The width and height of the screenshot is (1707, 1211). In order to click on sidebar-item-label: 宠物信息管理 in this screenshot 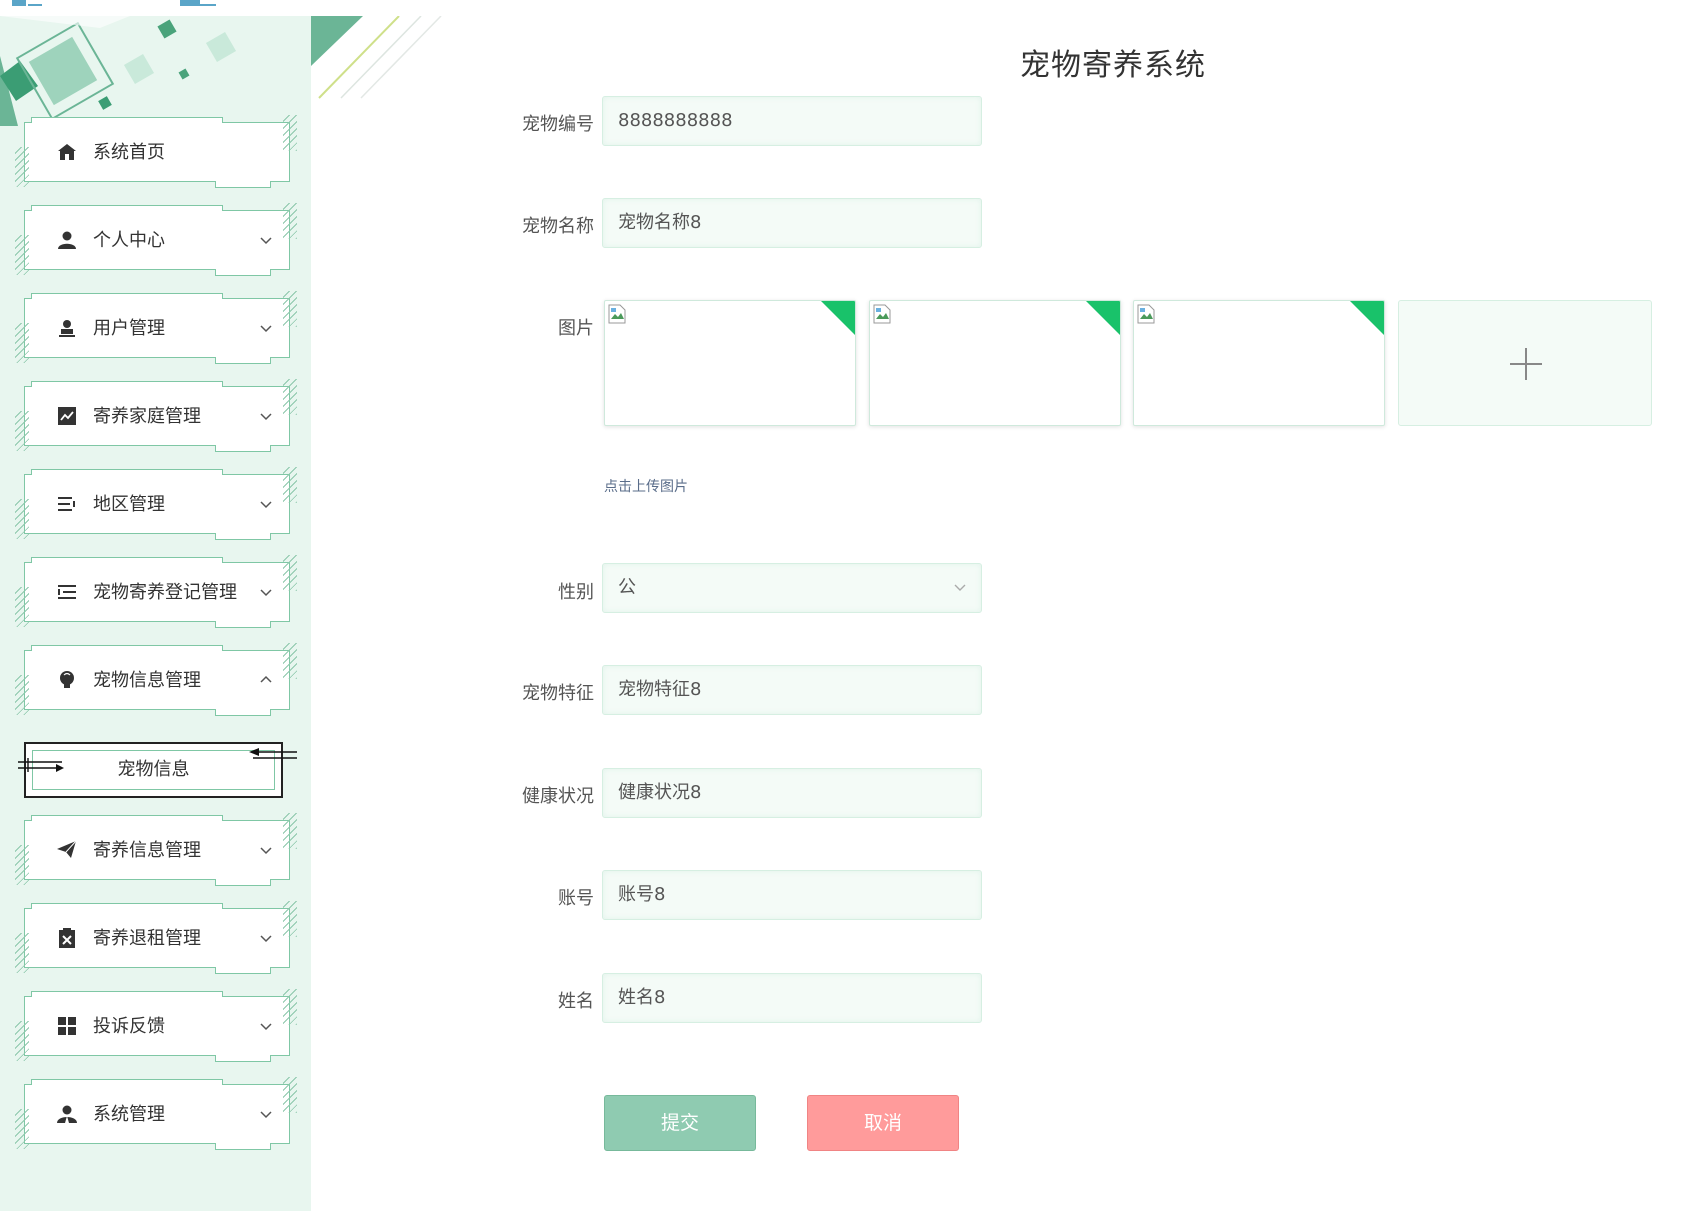, I will do `click(147, 680)`.